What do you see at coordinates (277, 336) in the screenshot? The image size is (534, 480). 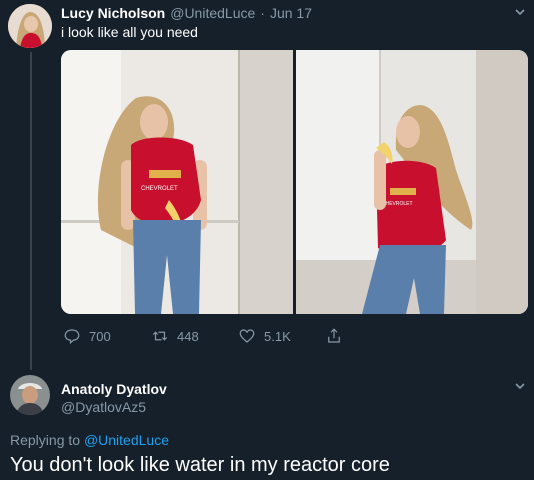 I see `like-count: 5.1K` at bounding box center [277, 336].